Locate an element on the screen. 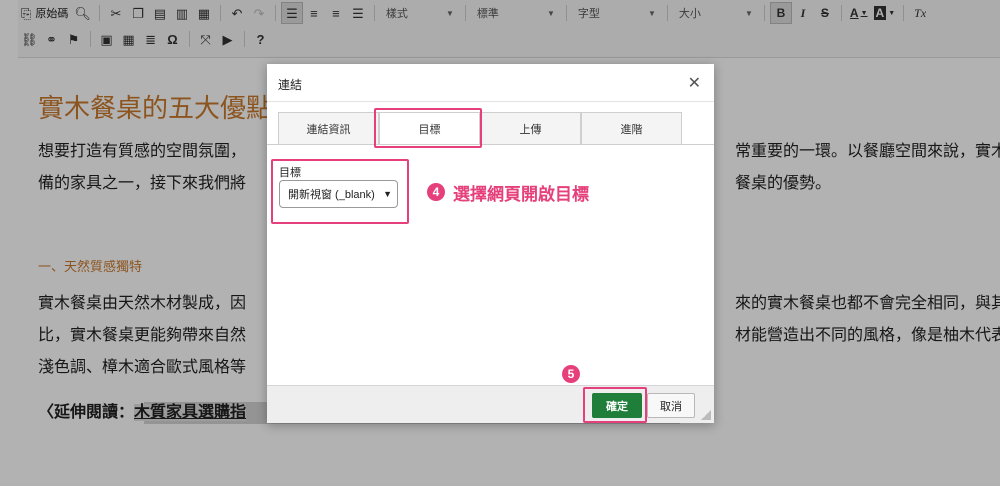  resize-grip-icon is located at coordinates (706, 415).